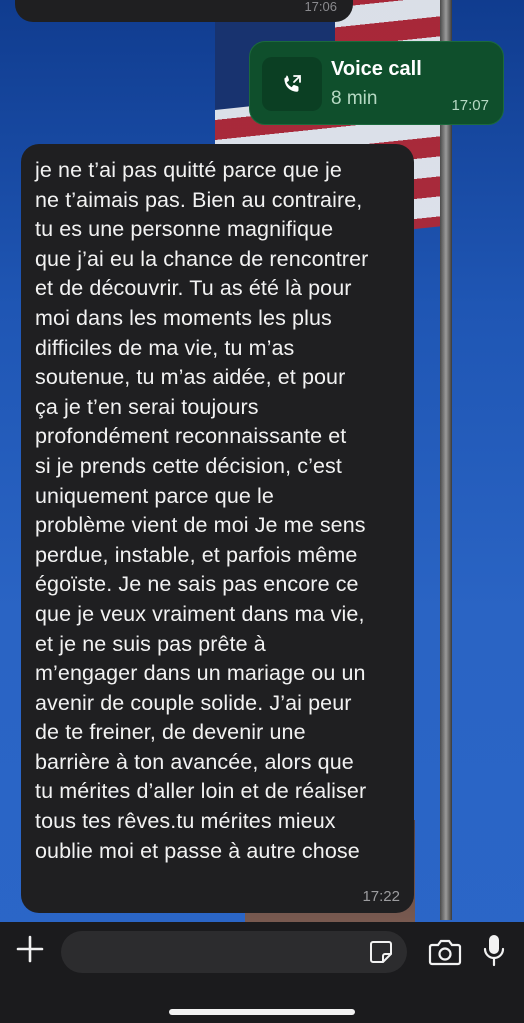 This screenshot has width=524, height=1023. What do you see at coordinates (381, 952) in the screenshot?
I see `sticker-icon` at bounding box center [381, 952].